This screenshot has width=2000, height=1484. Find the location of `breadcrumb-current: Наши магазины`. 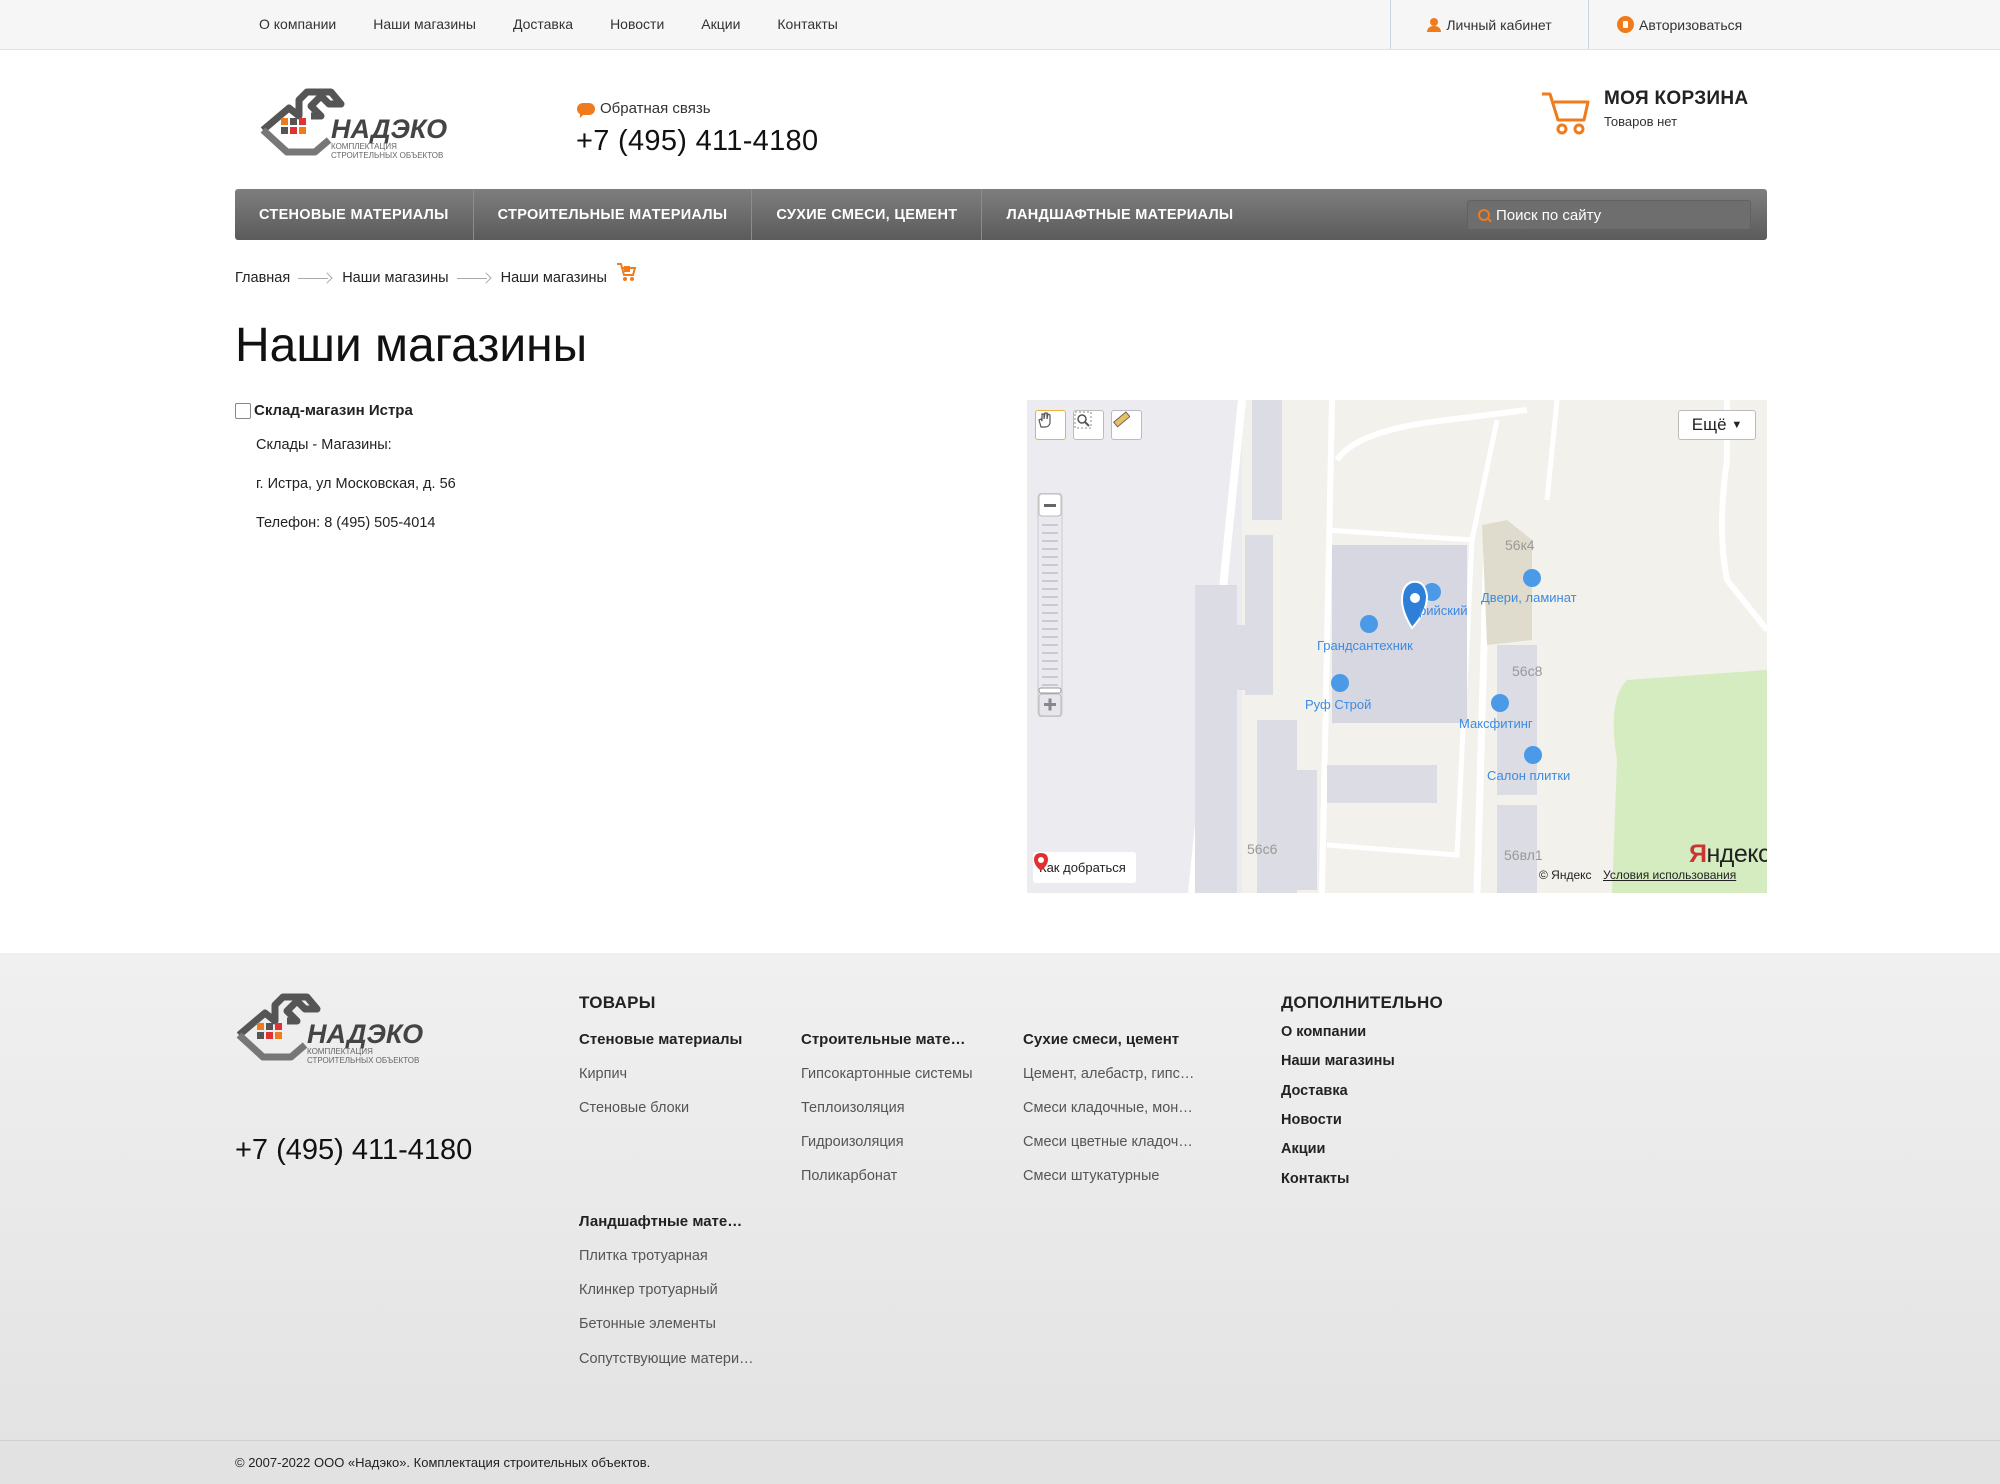

breadcrumb-current: Наши магазины is located at coordinates (553, 278).